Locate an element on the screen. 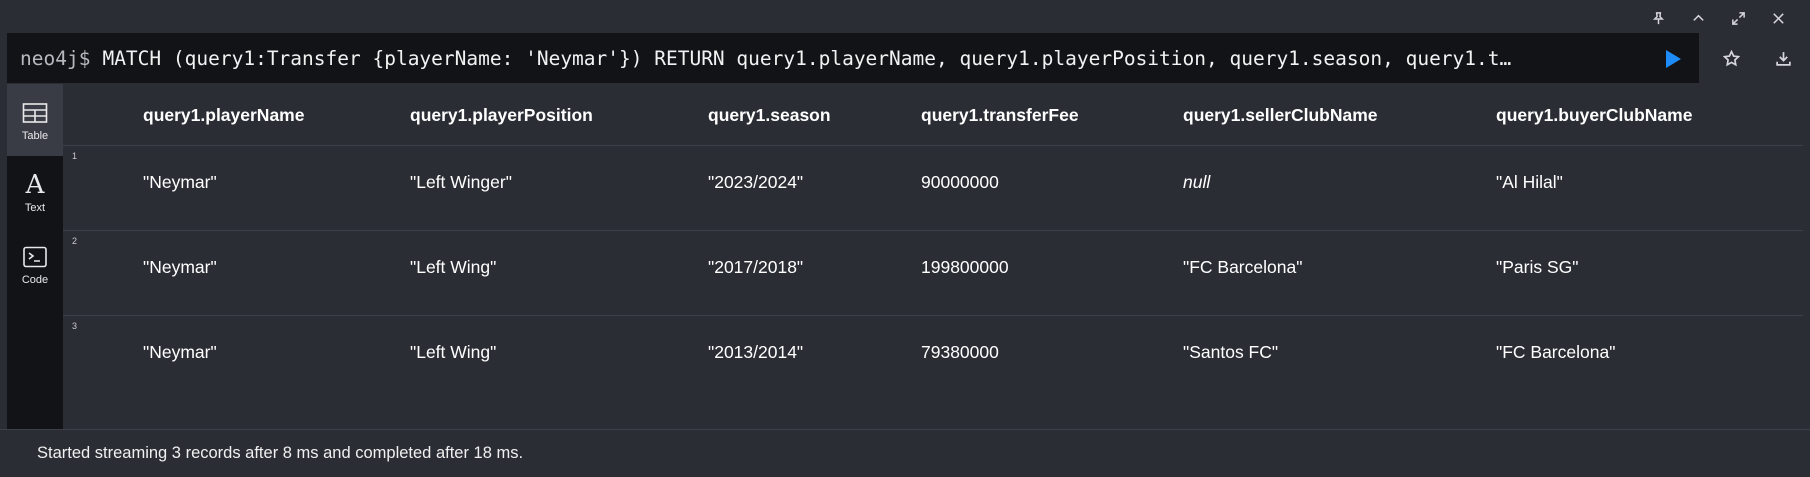 This screenshot has height=477, width=1810. expand-icon is located at coordinates (1738, 18).